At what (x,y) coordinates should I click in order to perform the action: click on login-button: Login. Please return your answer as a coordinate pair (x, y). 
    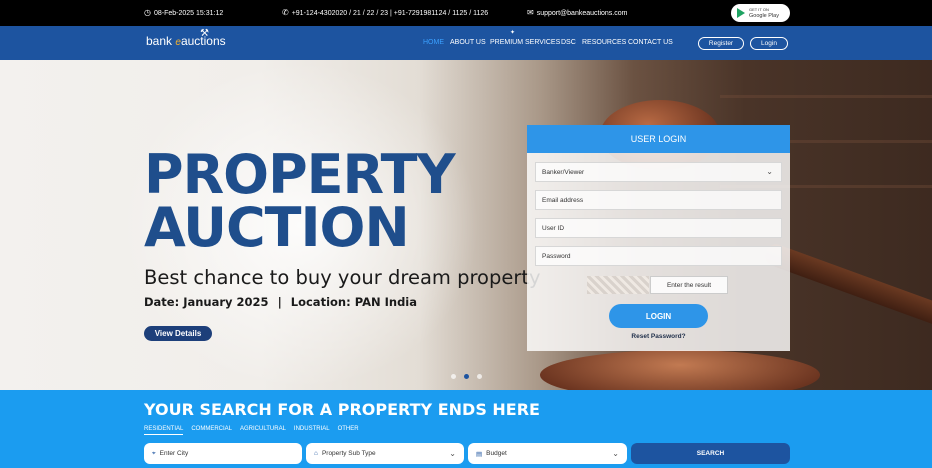
    Looking at the image, I should click on (769, 43).